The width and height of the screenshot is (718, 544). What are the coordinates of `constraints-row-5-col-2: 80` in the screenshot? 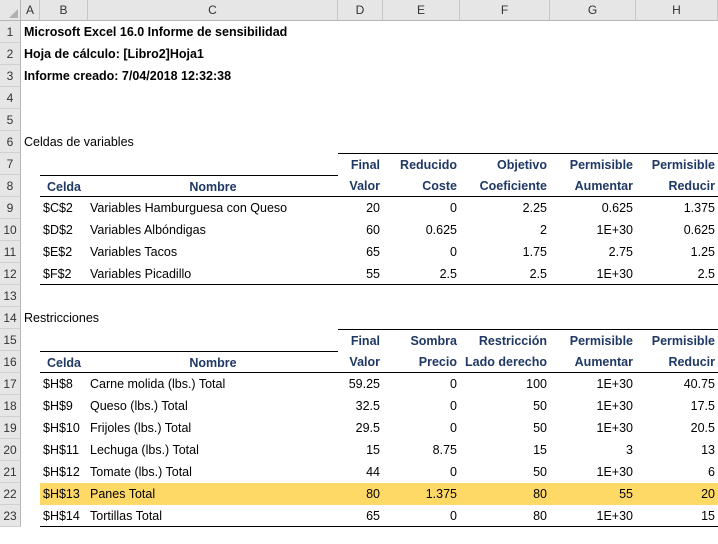 It's located at (360, 494).